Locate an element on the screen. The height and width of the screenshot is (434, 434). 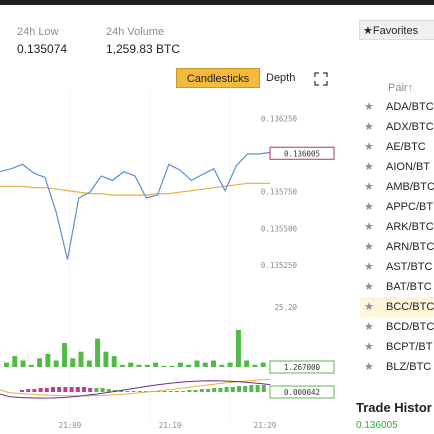
price-tick-label: 0.135500 is located at coordinates (279, 228).